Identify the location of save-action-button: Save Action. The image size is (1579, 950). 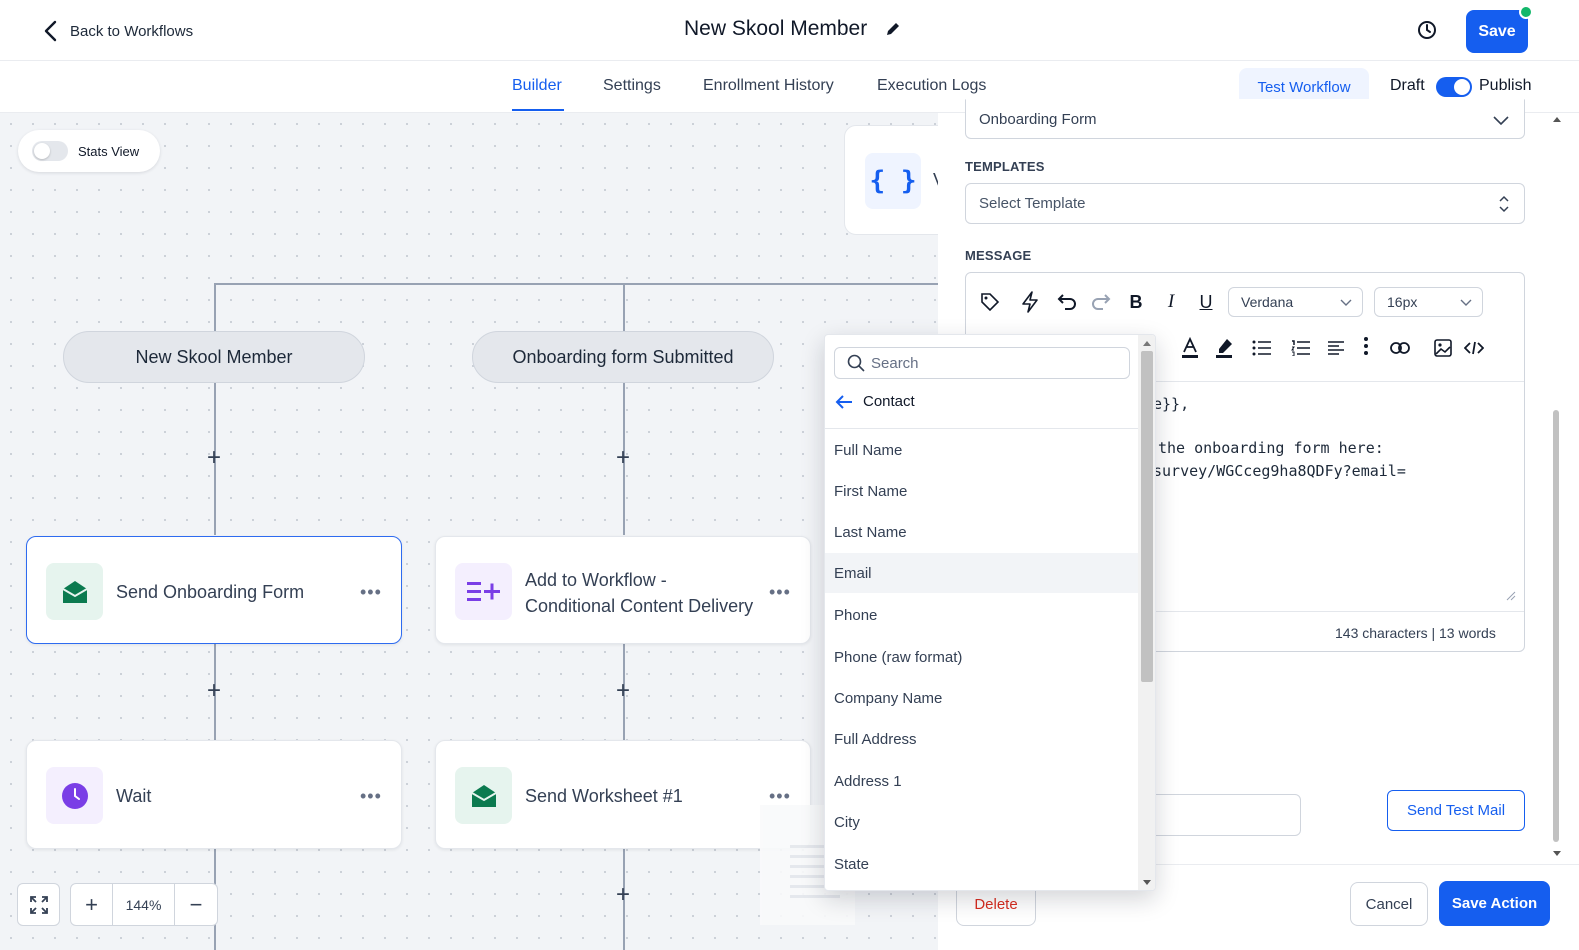
(1494, 903).